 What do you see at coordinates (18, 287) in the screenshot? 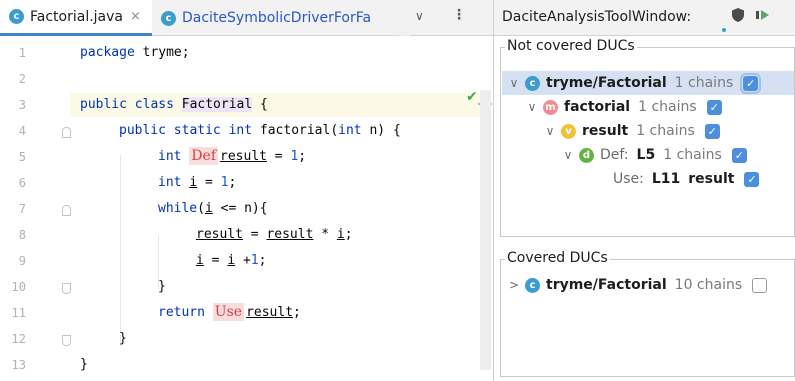
I see `line-number: 10` at bounding box center [18, 287].